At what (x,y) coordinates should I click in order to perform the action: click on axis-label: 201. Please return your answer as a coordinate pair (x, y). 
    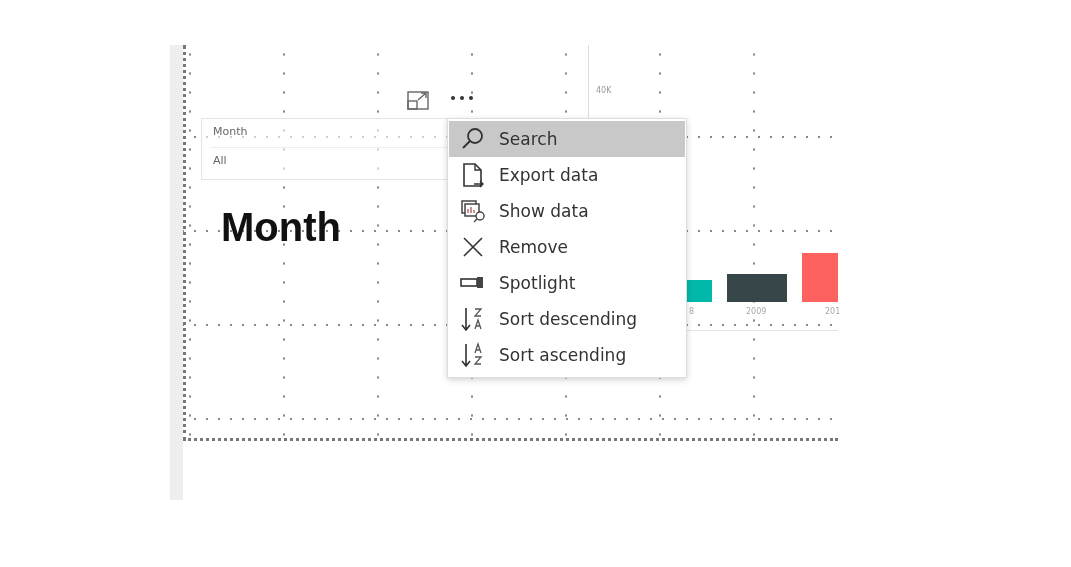
    Looking at the image, I should click on (833, 311).